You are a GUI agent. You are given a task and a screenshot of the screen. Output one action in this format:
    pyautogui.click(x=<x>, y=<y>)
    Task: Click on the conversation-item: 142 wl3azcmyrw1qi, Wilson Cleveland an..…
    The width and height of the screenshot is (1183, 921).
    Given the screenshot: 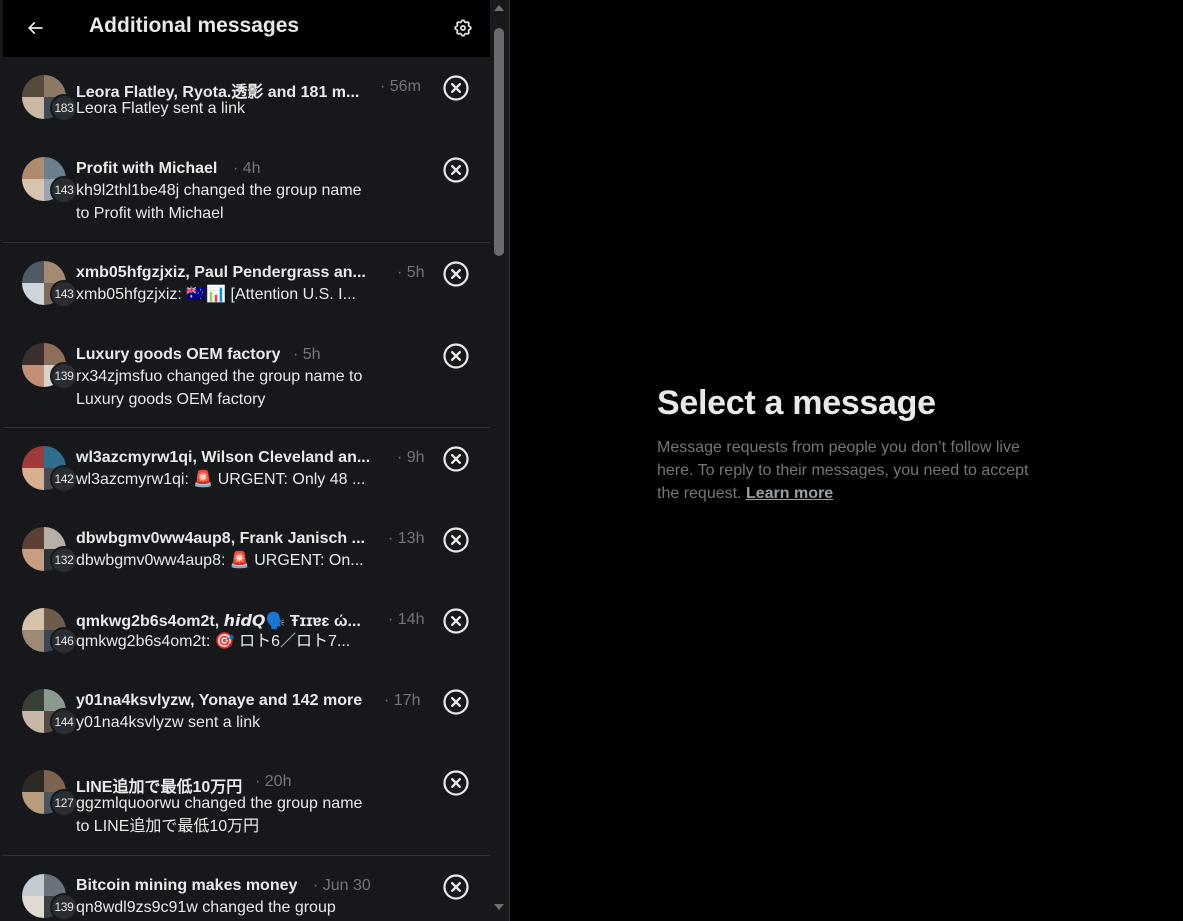 What is the action you would take?
    pyautogui.click(x=246, y=468)
    